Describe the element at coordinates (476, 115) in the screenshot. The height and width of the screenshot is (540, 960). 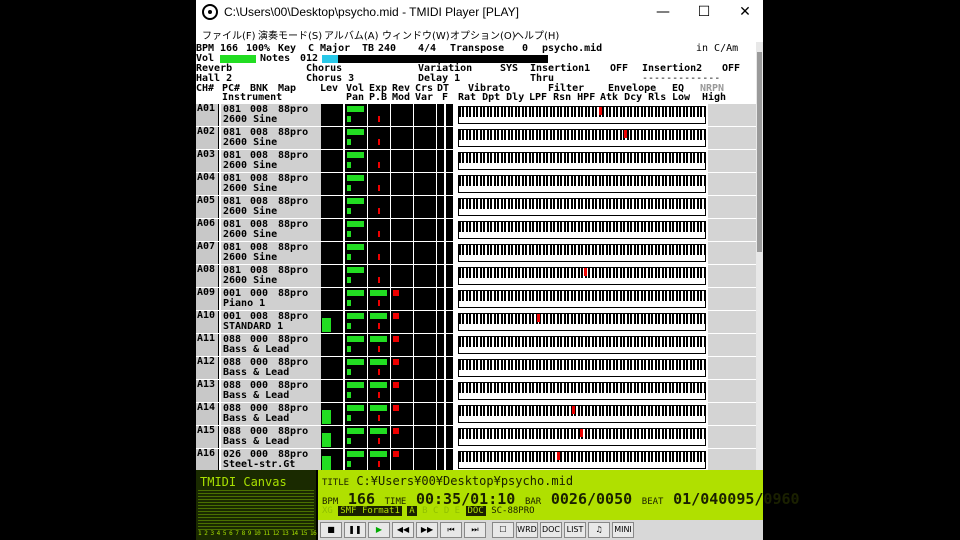
I see `channel-row: A01 081 008 88pro 2600 Sine` at that location.